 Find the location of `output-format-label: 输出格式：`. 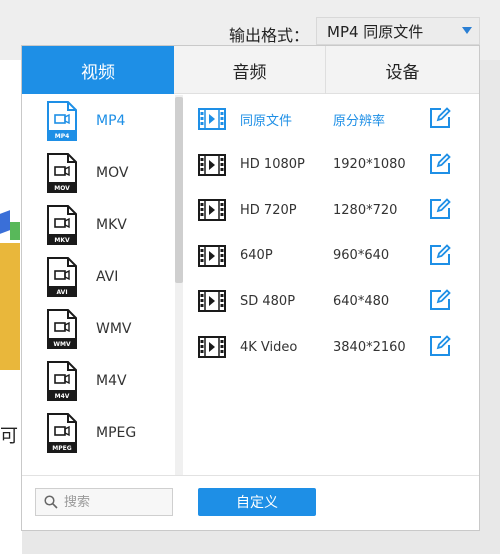

output-format-label: 输出格式： is located at coordinates (269, 35).